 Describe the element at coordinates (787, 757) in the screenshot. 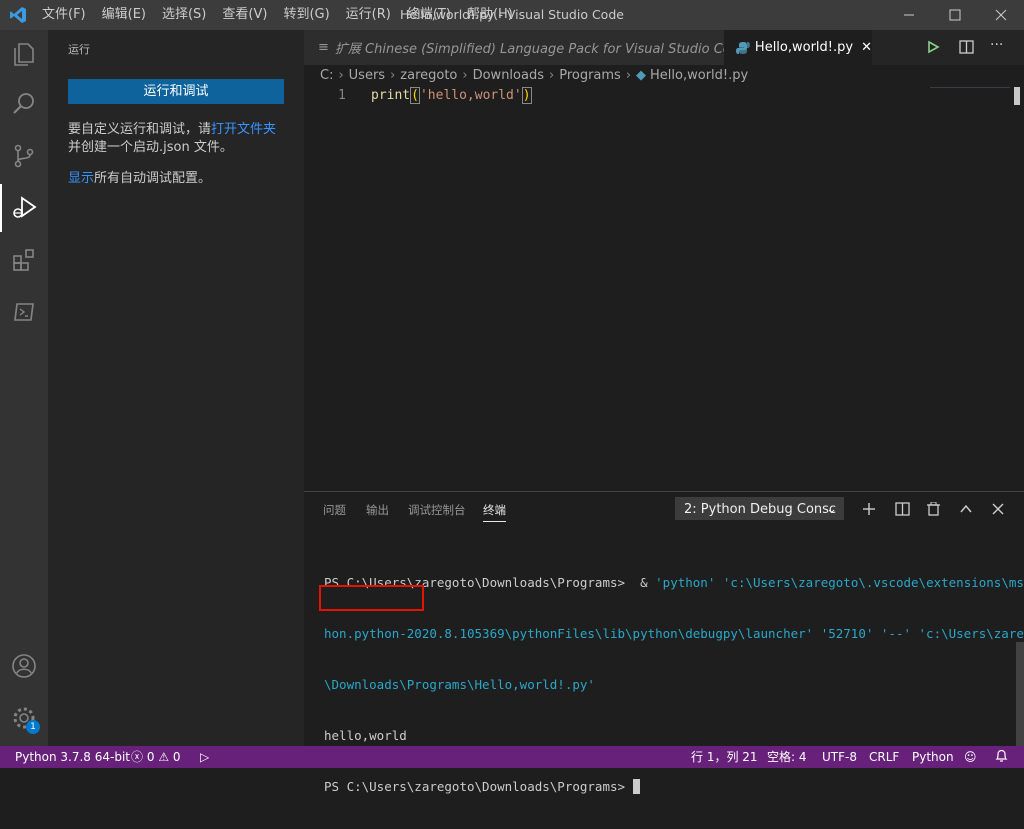

I see `indentation: 空格: 4` at that location.